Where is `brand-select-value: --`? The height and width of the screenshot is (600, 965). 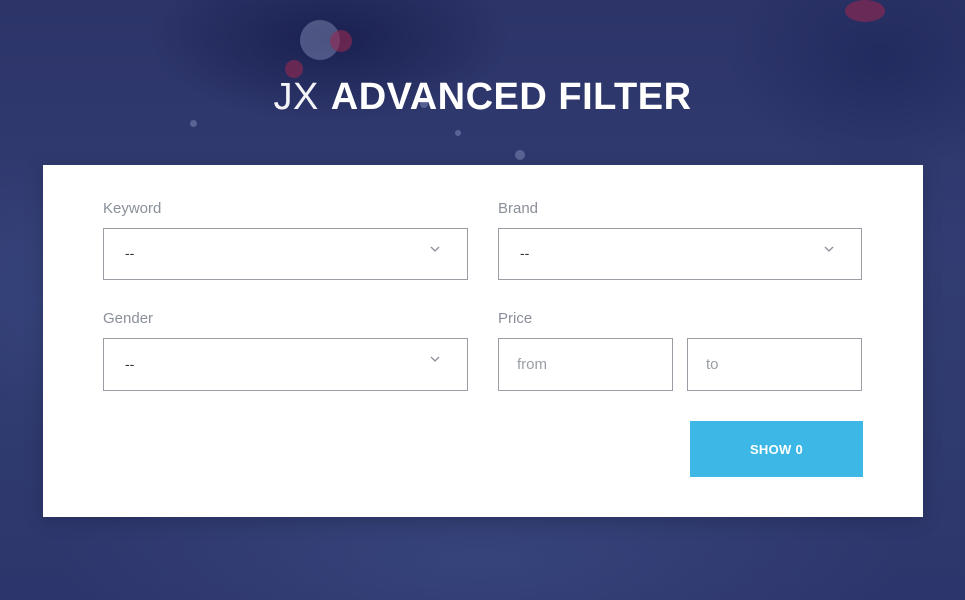 brand-select-value: -- is located at coordinates (525, 253).